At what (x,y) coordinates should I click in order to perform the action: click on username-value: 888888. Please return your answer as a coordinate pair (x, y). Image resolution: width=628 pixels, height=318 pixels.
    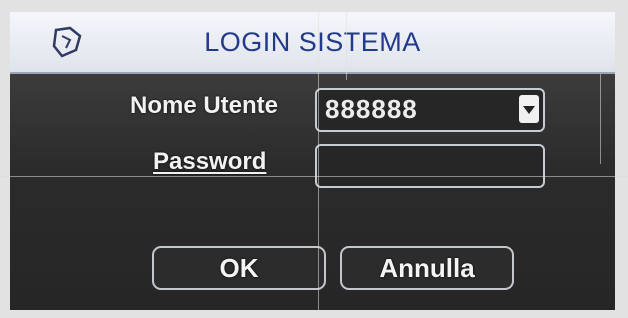
    Looking at the image, I should click on (371, 109).